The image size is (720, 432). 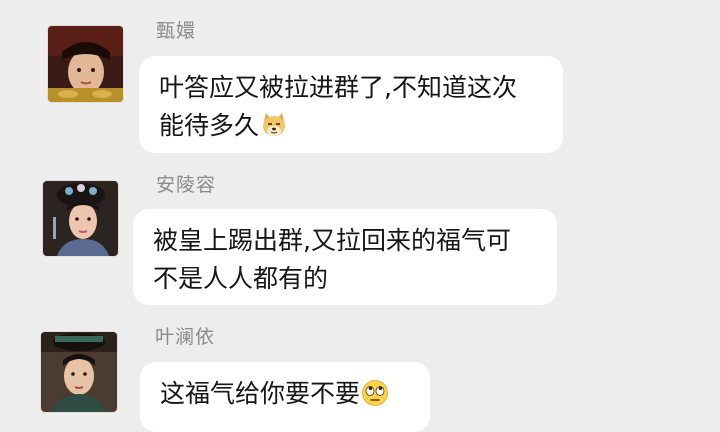 What do you see at coordinates (185, 337) in the screenshot?
I see `sender-name: 叶澜依` at bounding box center [185, 337].